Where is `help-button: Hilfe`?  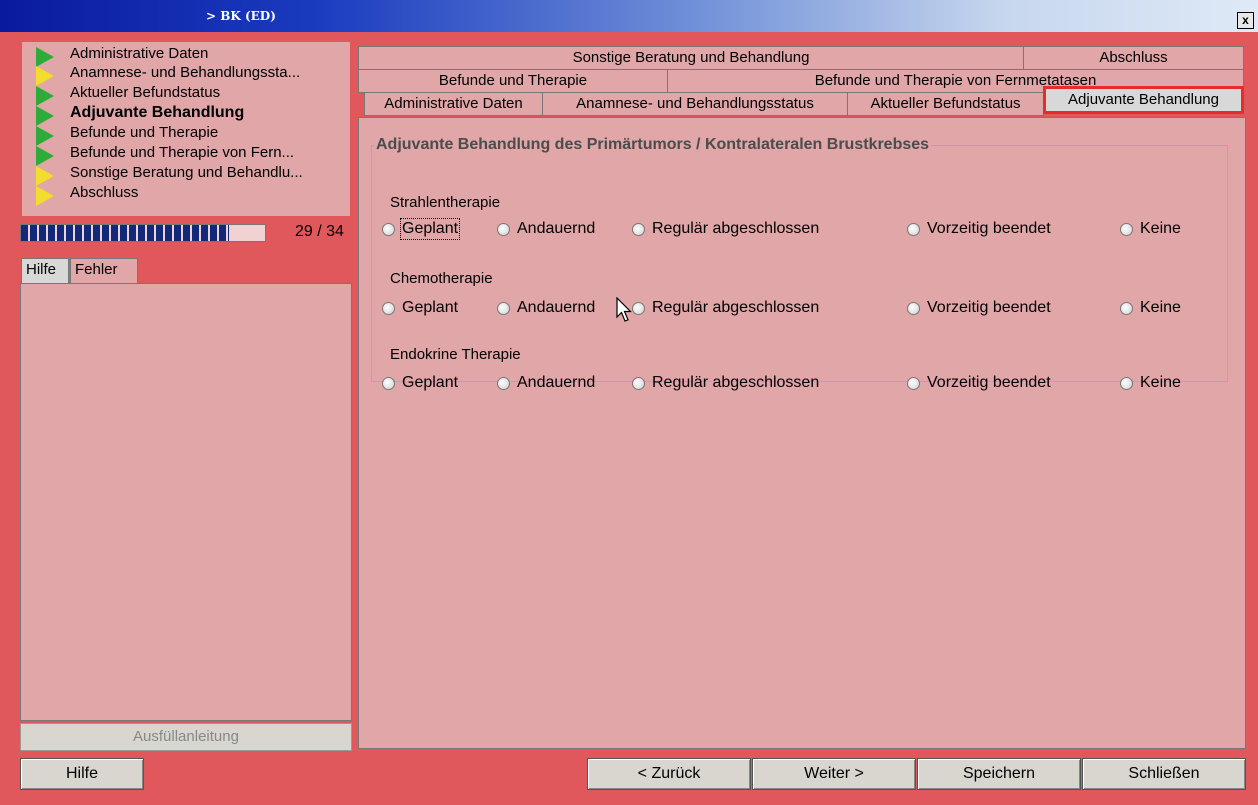 help-button: Hilfe is located at coordinates (82, 774).